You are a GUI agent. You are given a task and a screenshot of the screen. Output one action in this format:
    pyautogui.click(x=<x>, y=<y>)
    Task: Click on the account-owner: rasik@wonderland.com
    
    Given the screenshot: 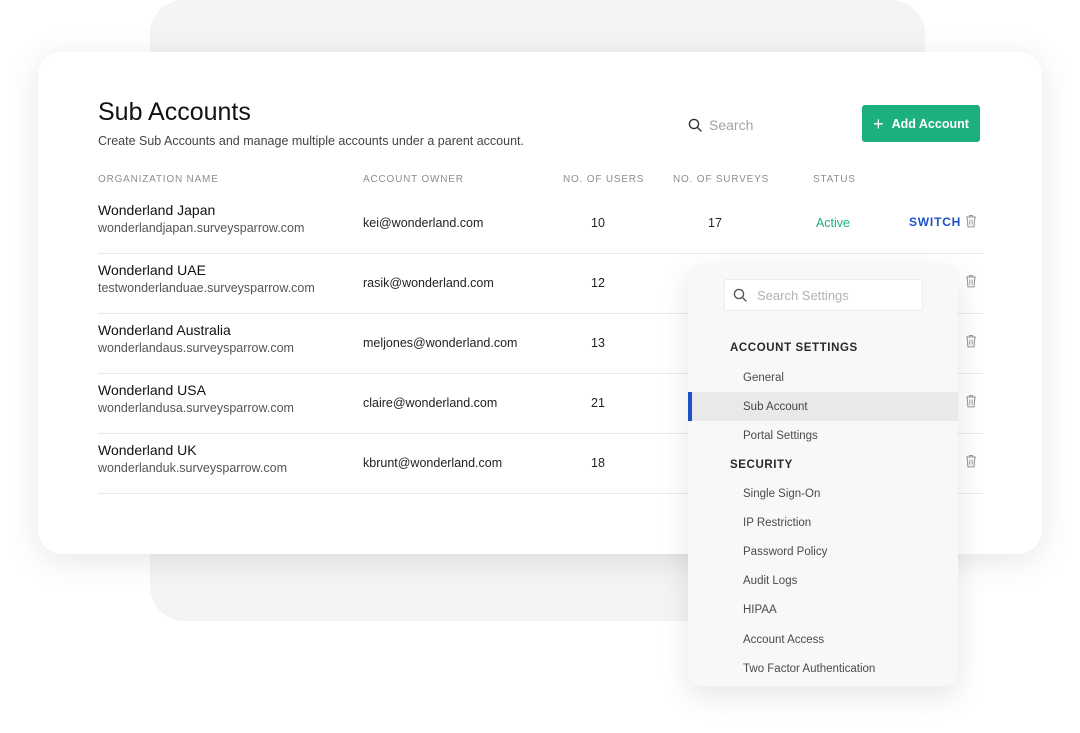 What is the action you would take?
    pyautogui.click(x=428, y=283)
    